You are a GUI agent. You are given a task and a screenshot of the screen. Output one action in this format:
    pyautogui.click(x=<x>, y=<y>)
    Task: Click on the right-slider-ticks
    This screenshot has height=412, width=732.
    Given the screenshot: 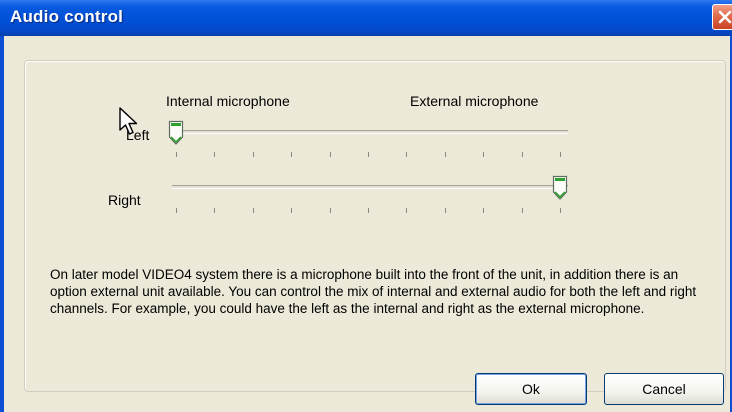 What is the action you would take?
    pyautogui.click(x=366, y=212)
    